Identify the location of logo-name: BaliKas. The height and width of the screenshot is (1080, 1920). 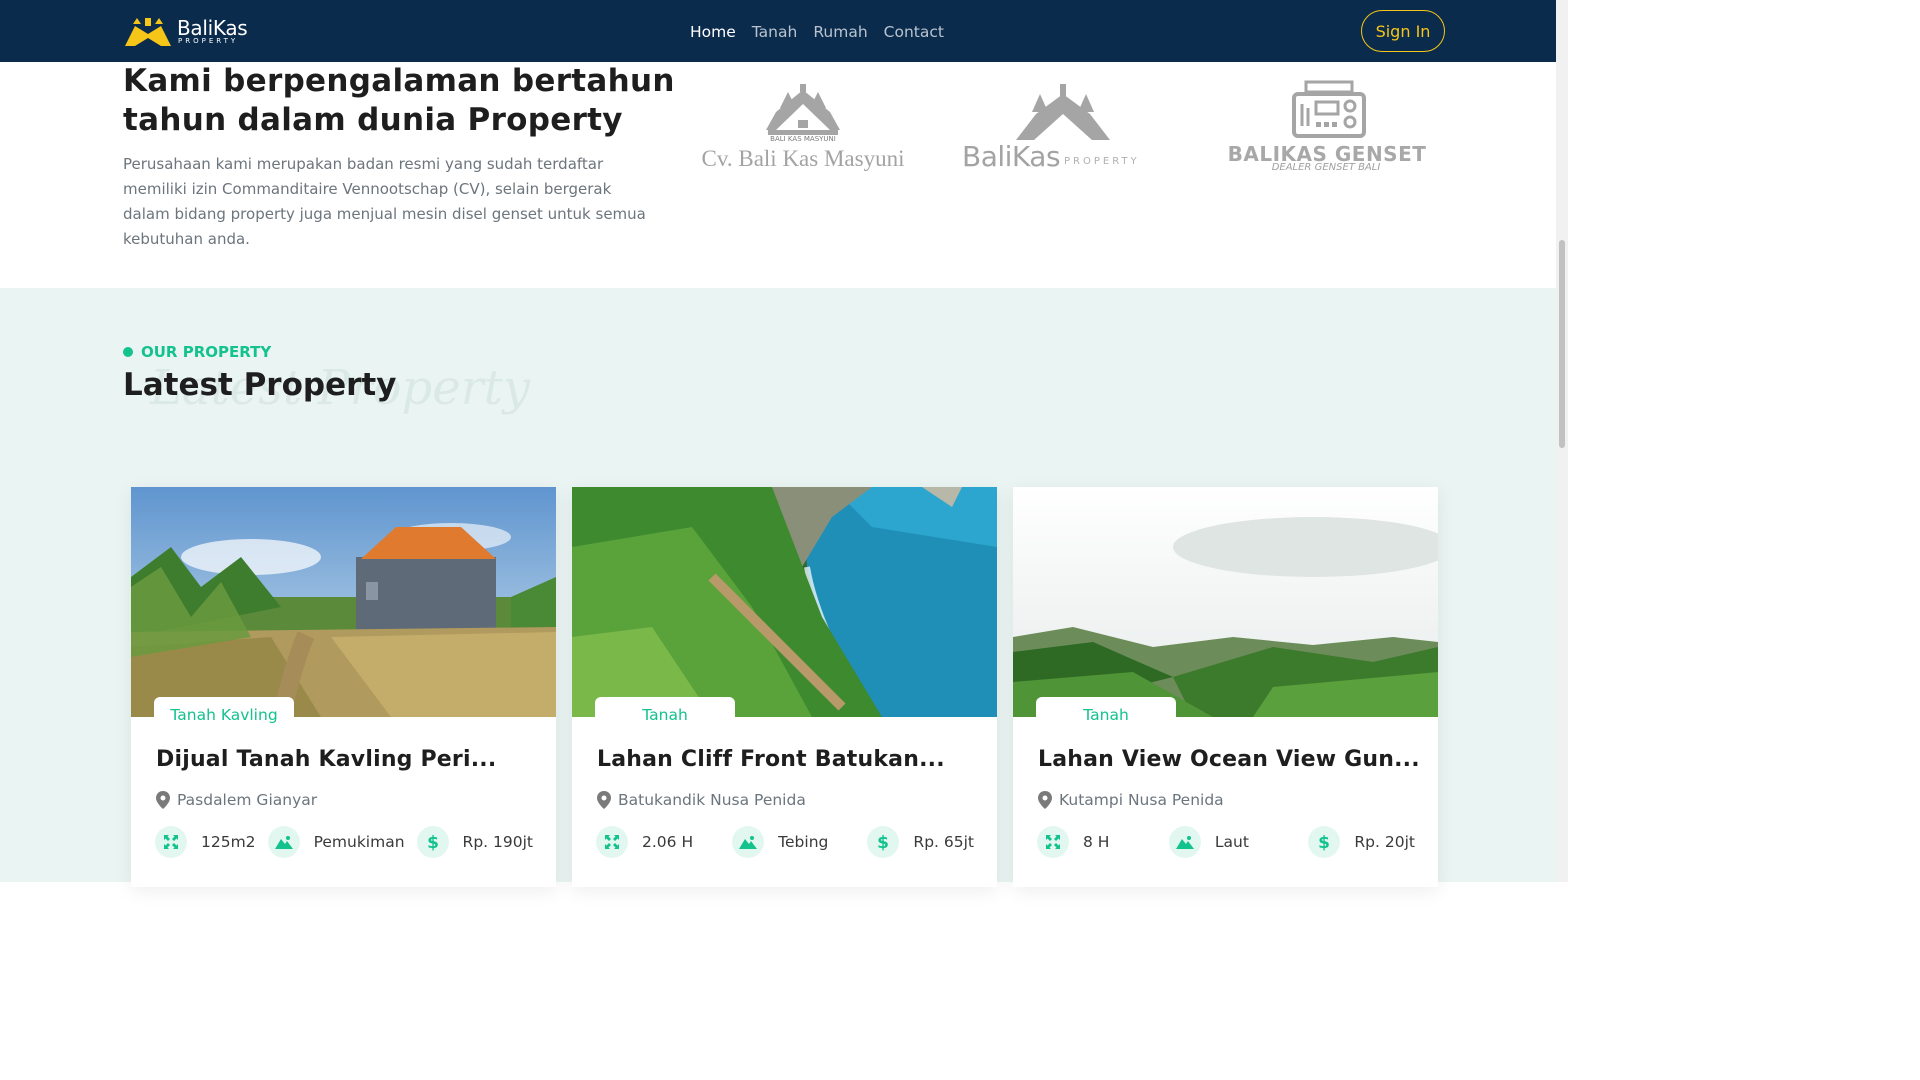
(1011, 156).